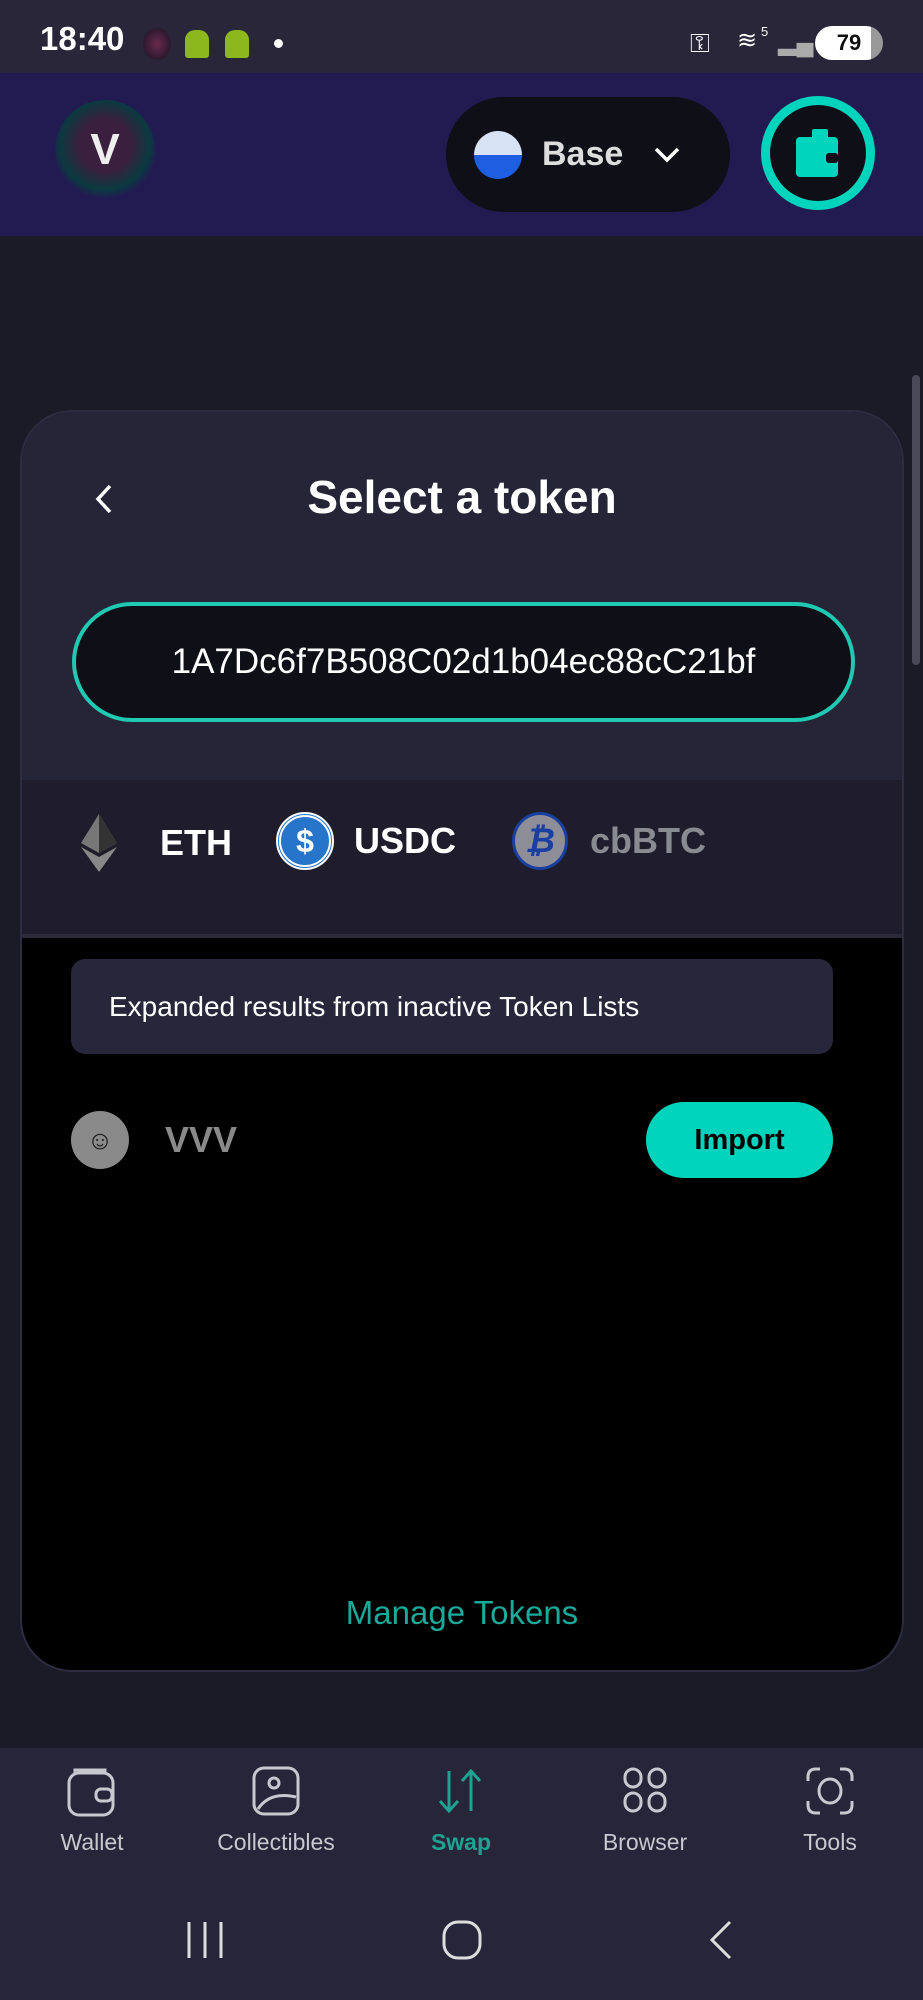 The image size is (923, 2000). What do you see at coordinates (196, 842) in the screenshot?
I see `token-symbol: ETH` at bounding box center [196, 842].